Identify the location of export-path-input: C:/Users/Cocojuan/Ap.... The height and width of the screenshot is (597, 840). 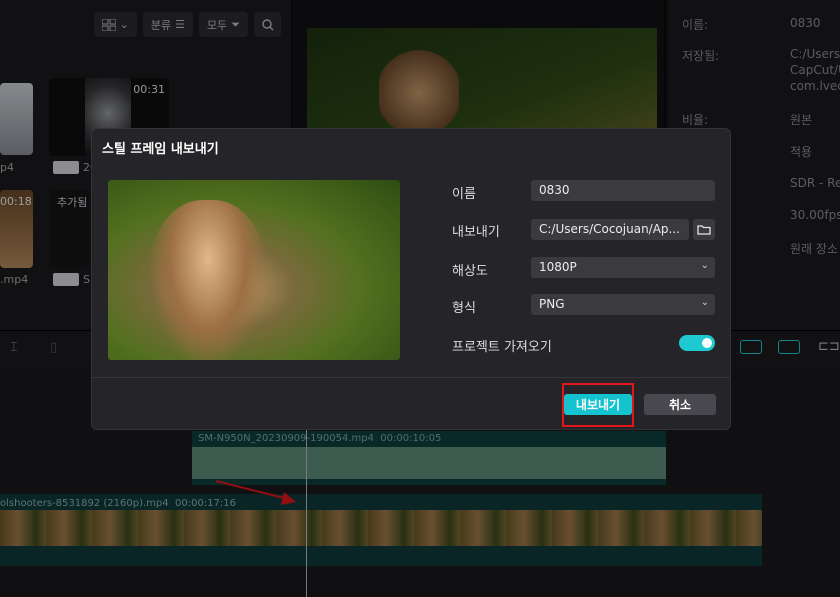
(610, 229).